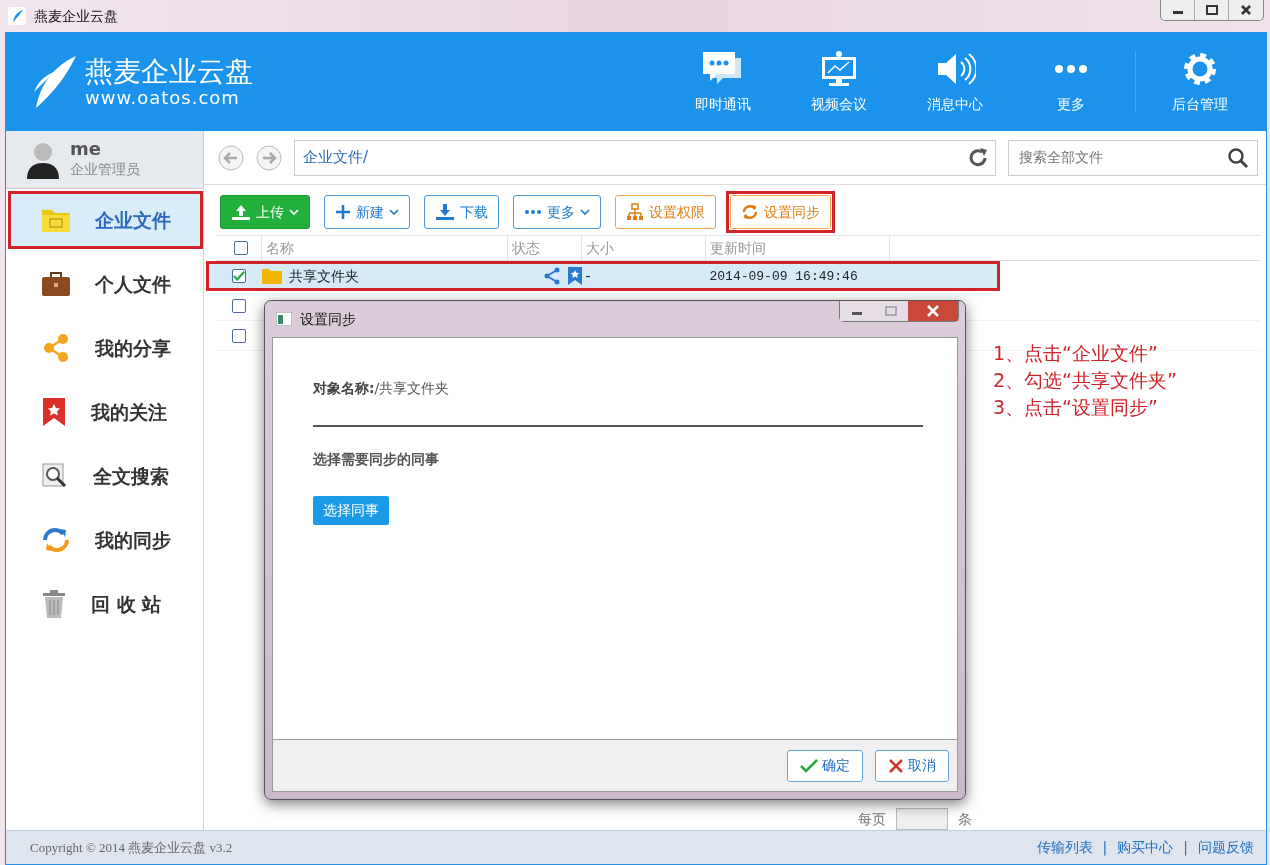 The width and height of the screenshot is (1270, 865). Describe the element at coordinates (588, 275) in the screenshot. I see `file-size: -` at that location.